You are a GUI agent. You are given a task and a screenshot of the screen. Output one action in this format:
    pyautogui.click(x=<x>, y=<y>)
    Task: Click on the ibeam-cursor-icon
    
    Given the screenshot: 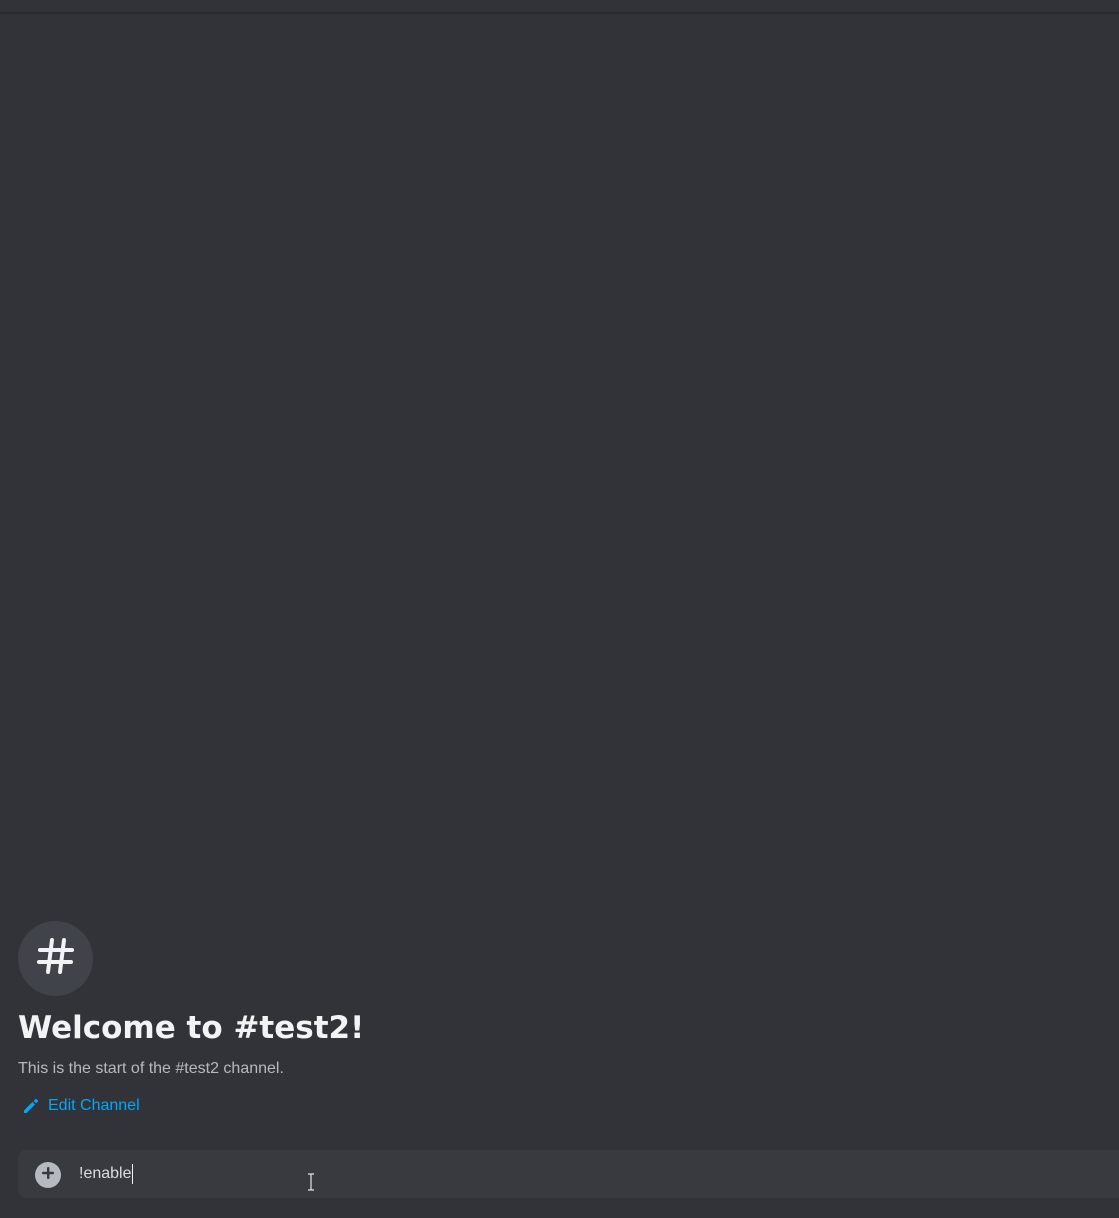 What is the action you would take?
    pyautogui.click(x=311, y=1182)
    